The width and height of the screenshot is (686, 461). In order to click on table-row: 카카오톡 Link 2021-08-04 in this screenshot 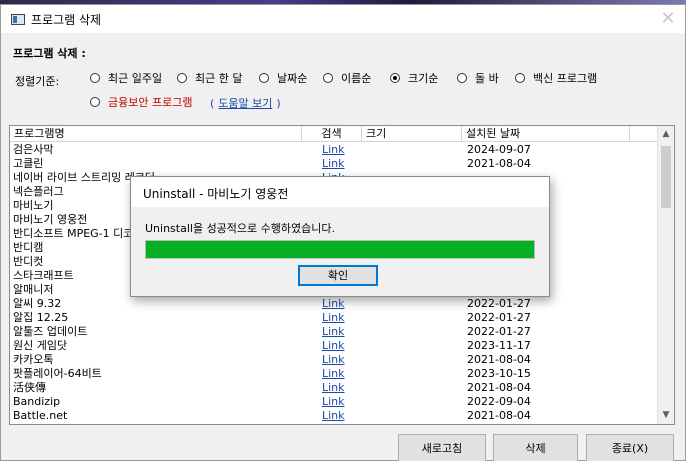, I will do `click(334, 360)`.